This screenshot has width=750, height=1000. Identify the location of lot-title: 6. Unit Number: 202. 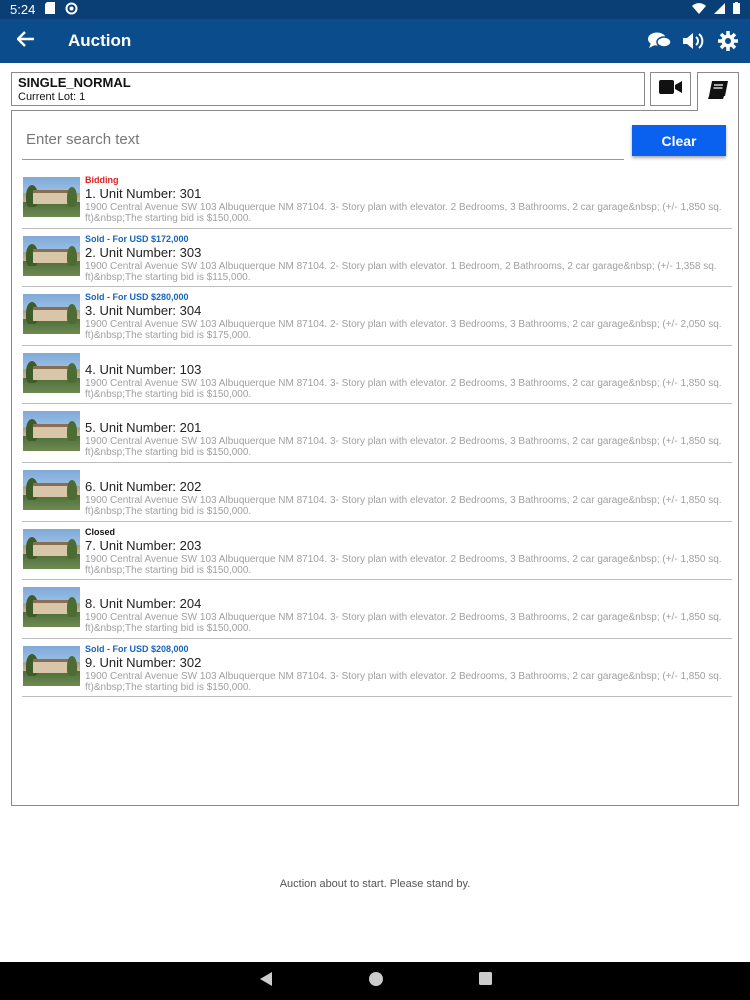
(143, 486).